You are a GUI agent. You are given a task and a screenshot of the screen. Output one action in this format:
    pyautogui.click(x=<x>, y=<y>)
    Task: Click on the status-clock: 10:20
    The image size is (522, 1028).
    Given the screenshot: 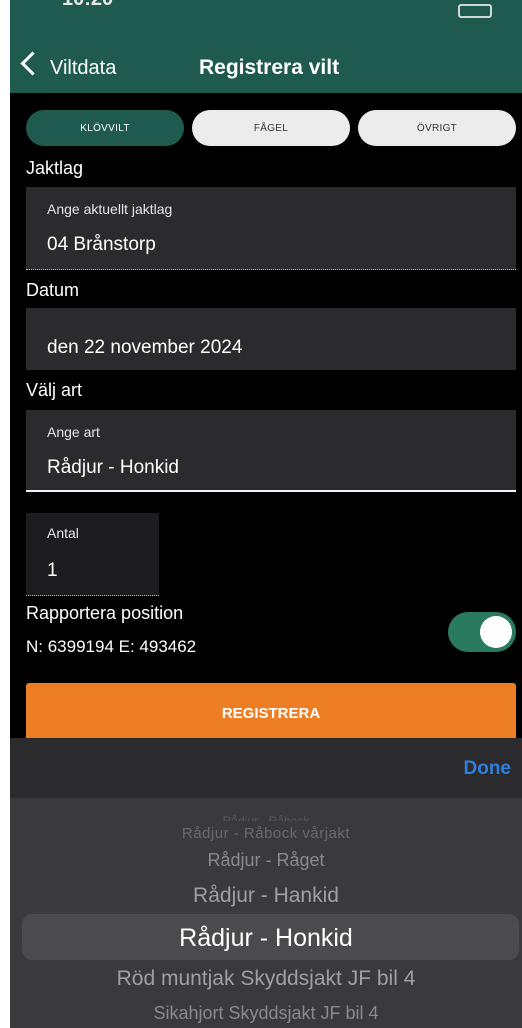 What is the action you would take?
    pyautogui.click(x=87, y=5)
    